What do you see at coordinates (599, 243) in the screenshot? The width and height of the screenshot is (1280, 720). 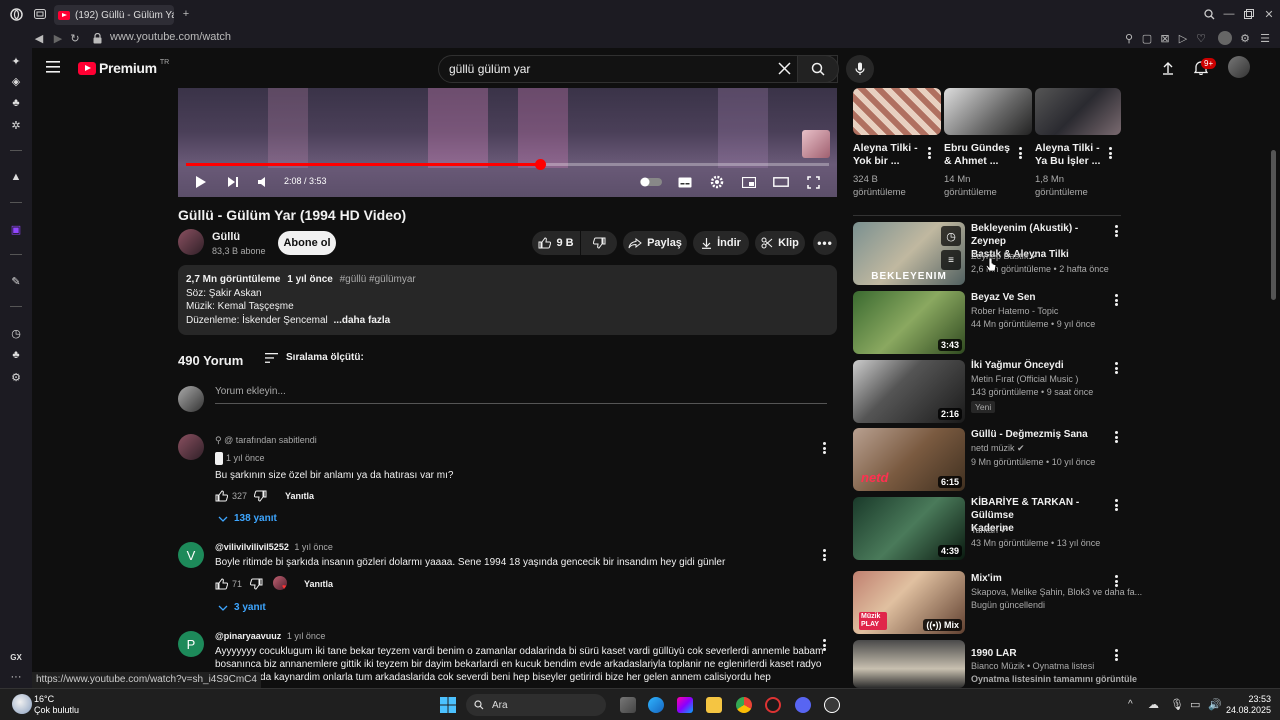 I see `dislike-button` at bounding box center [599, 243].